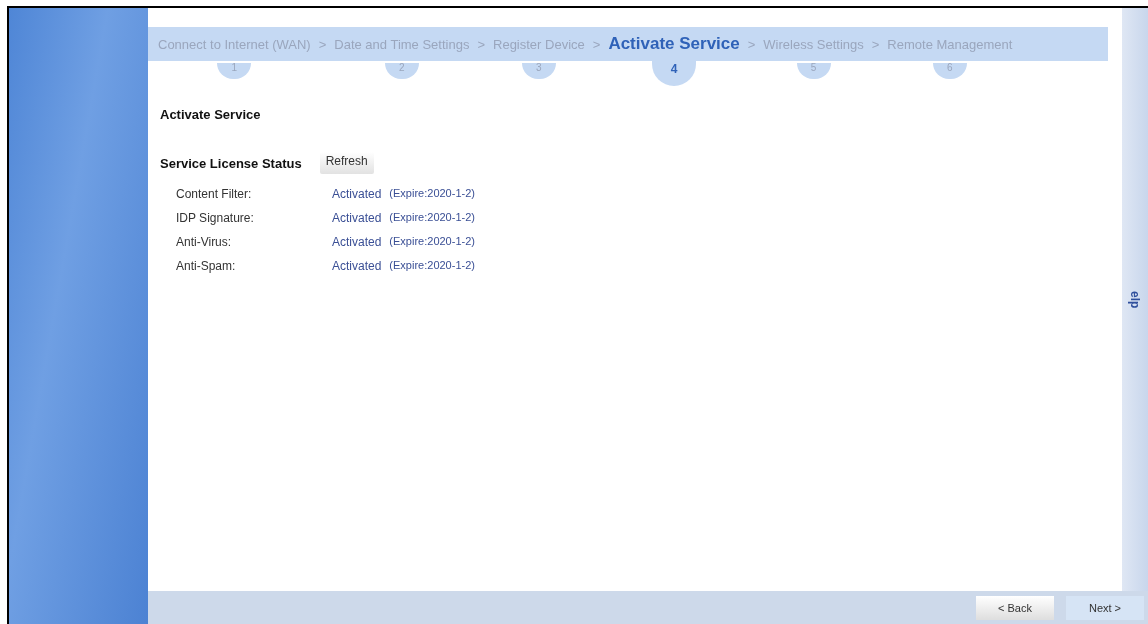  I want to click on next-button: Next >, so click(1105, 607).